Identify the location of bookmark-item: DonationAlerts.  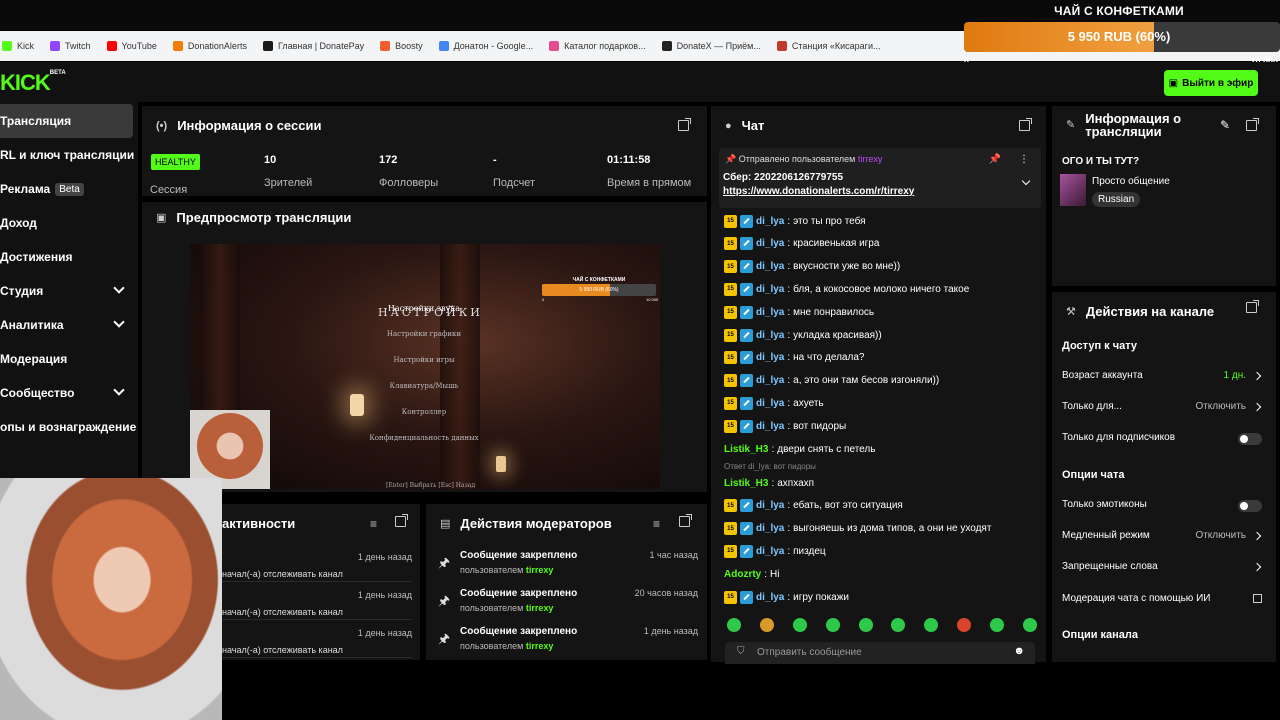
(209, 46).